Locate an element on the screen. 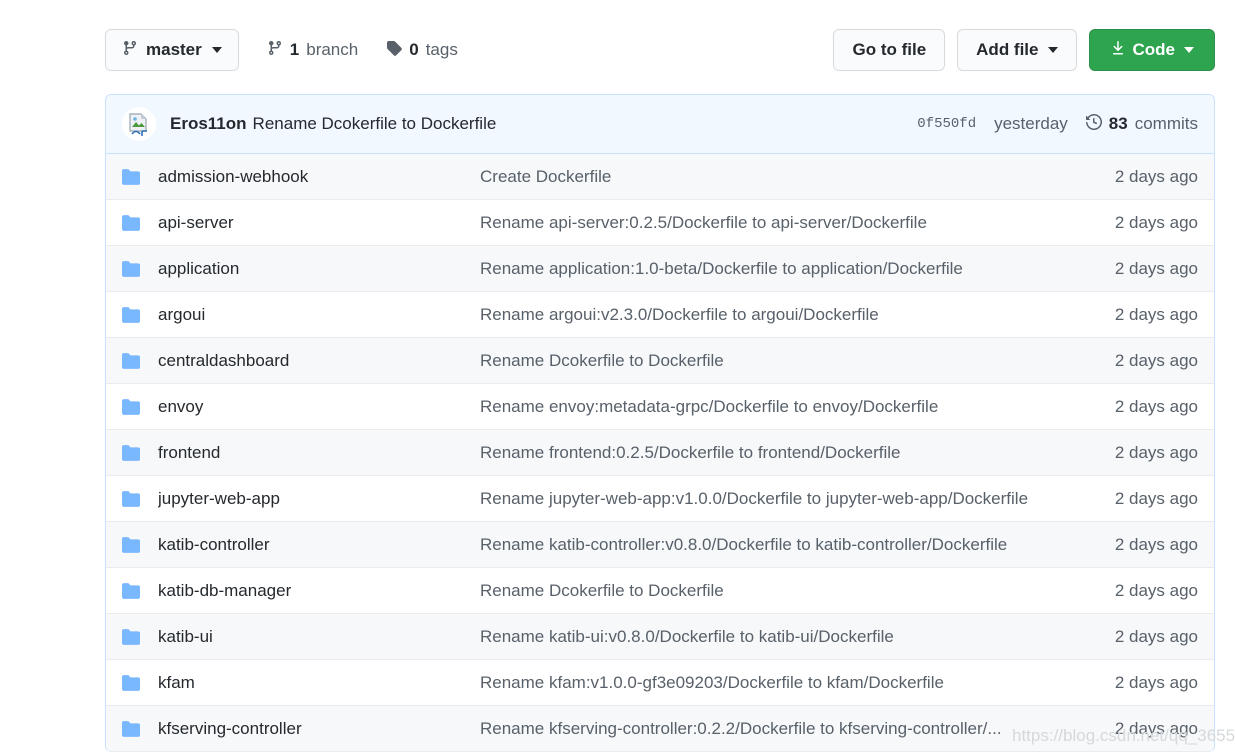 The height and width of the screenshot is (756, 1235). file-commit-message: Create Dockerfile is located at coordinates (775, 177).